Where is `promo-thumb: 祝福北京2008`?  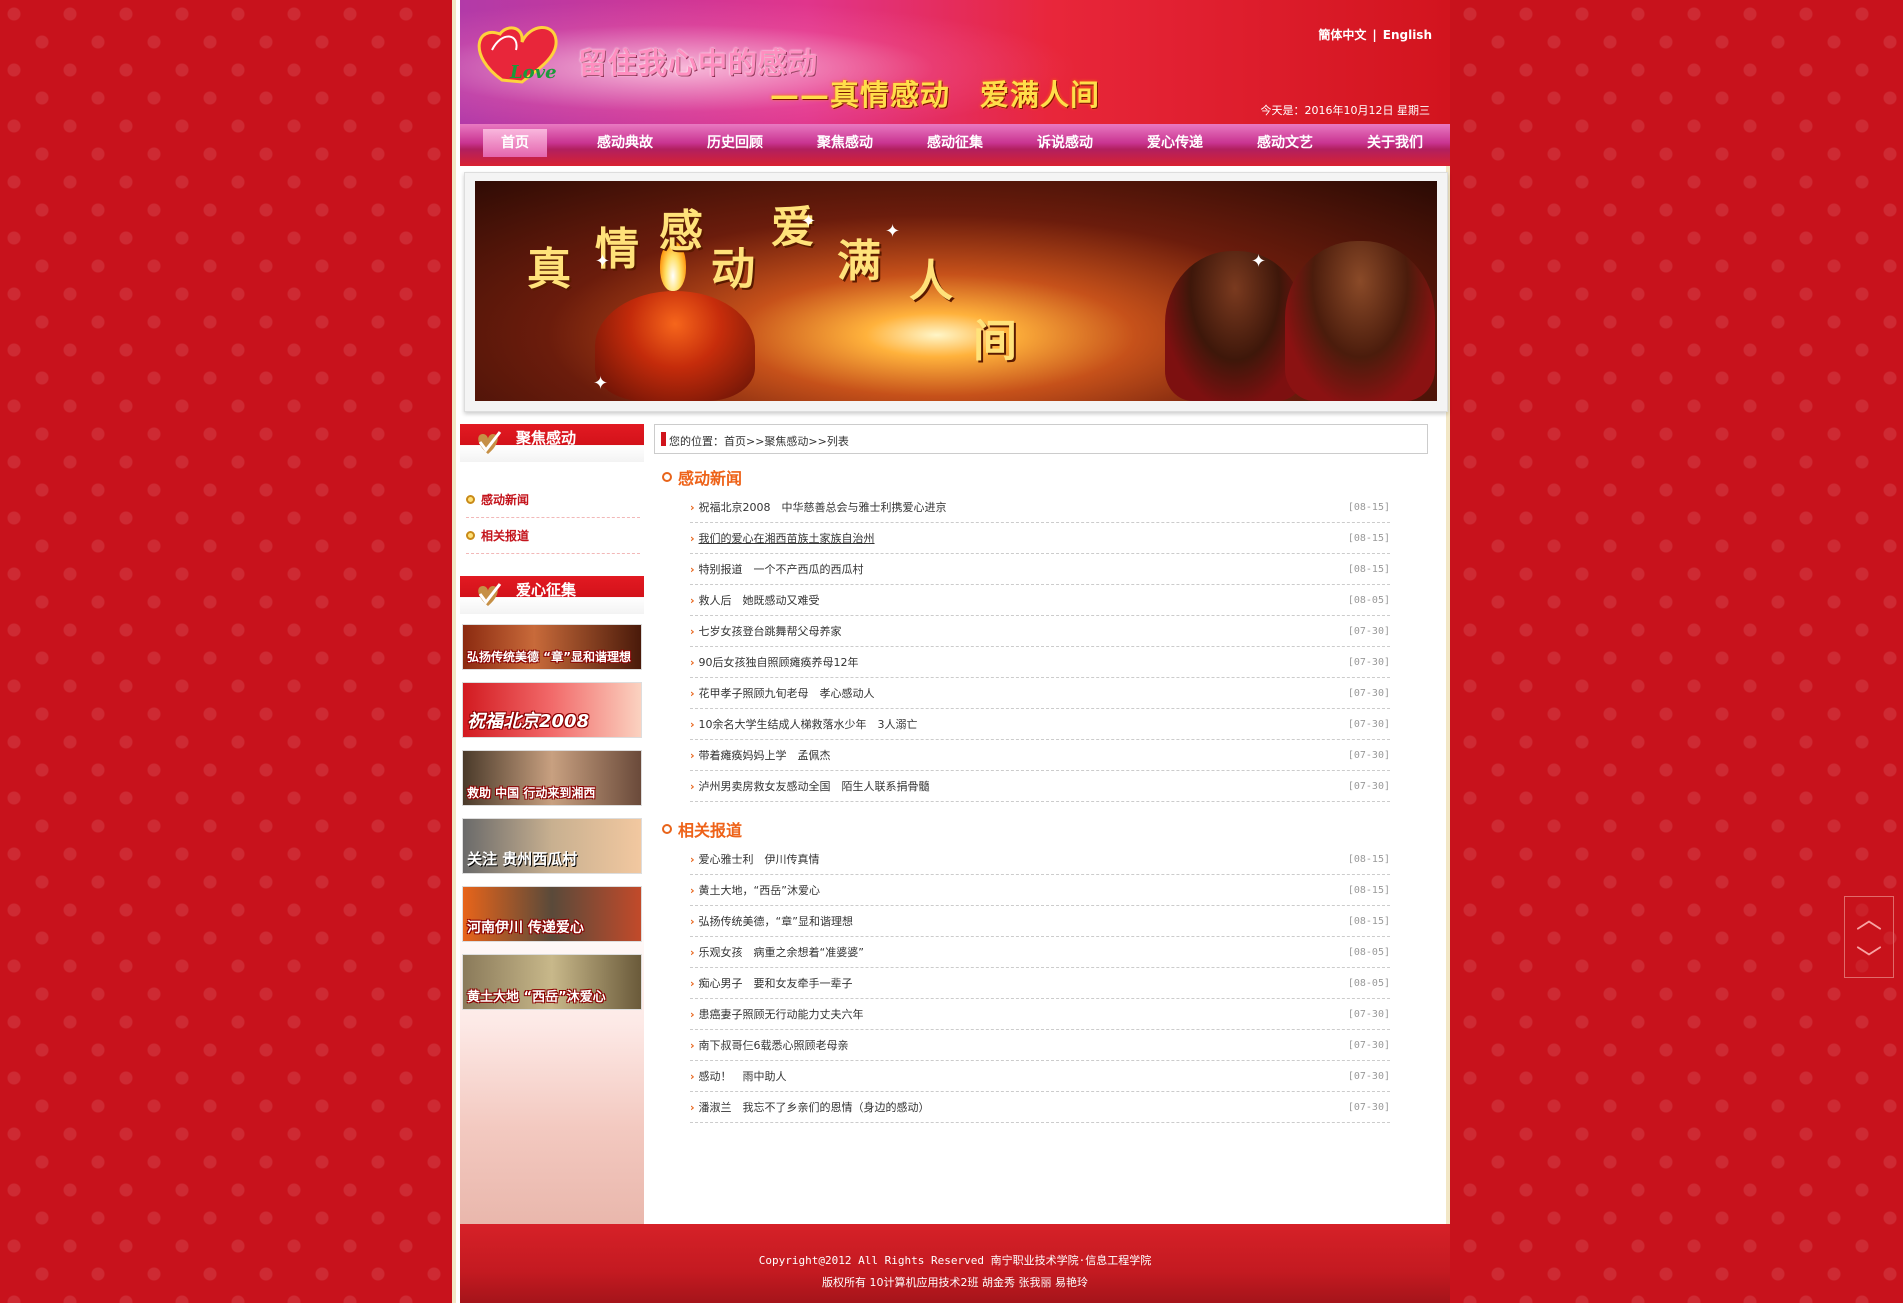 promo-thumb: 祝福北京2008 is located at coordinates (552, 710).